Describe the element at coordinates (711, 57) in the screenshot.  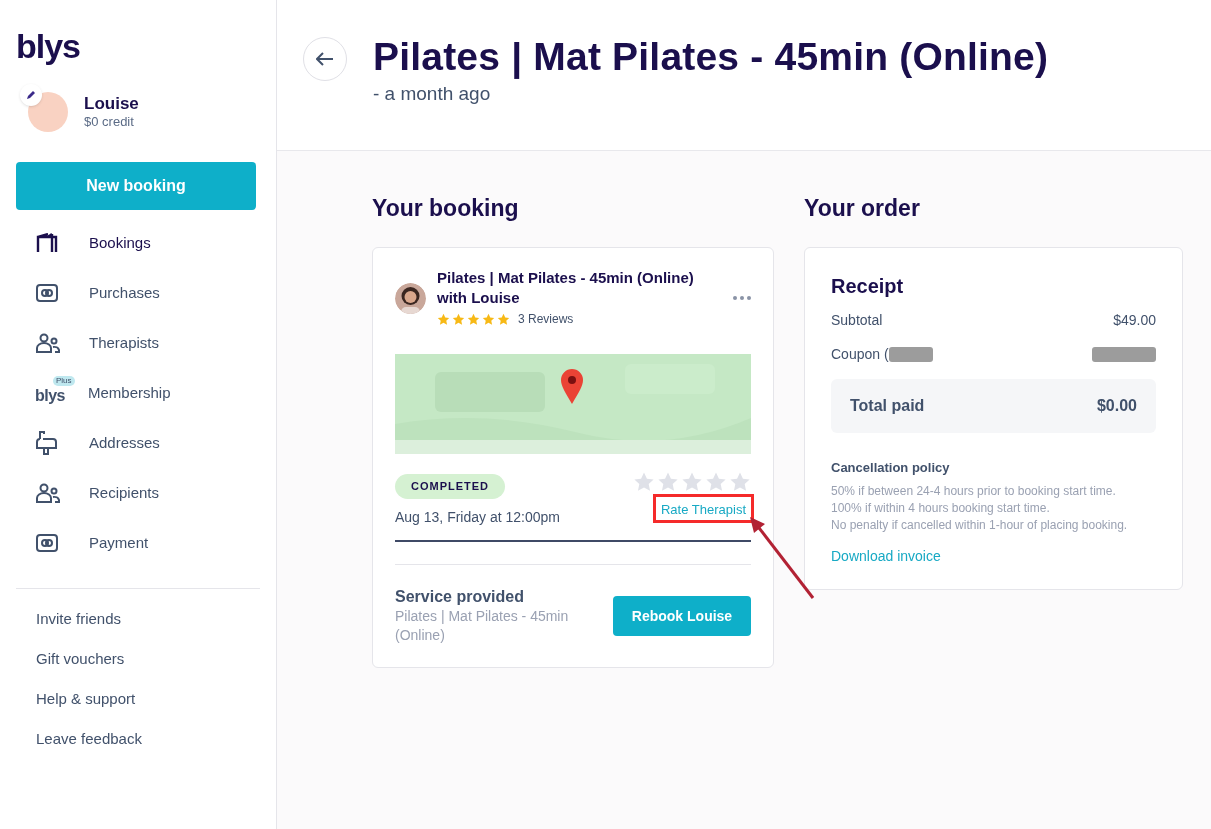
I see `page-title: Pilates | Mat Pilates - 45min (Online)` at that location.